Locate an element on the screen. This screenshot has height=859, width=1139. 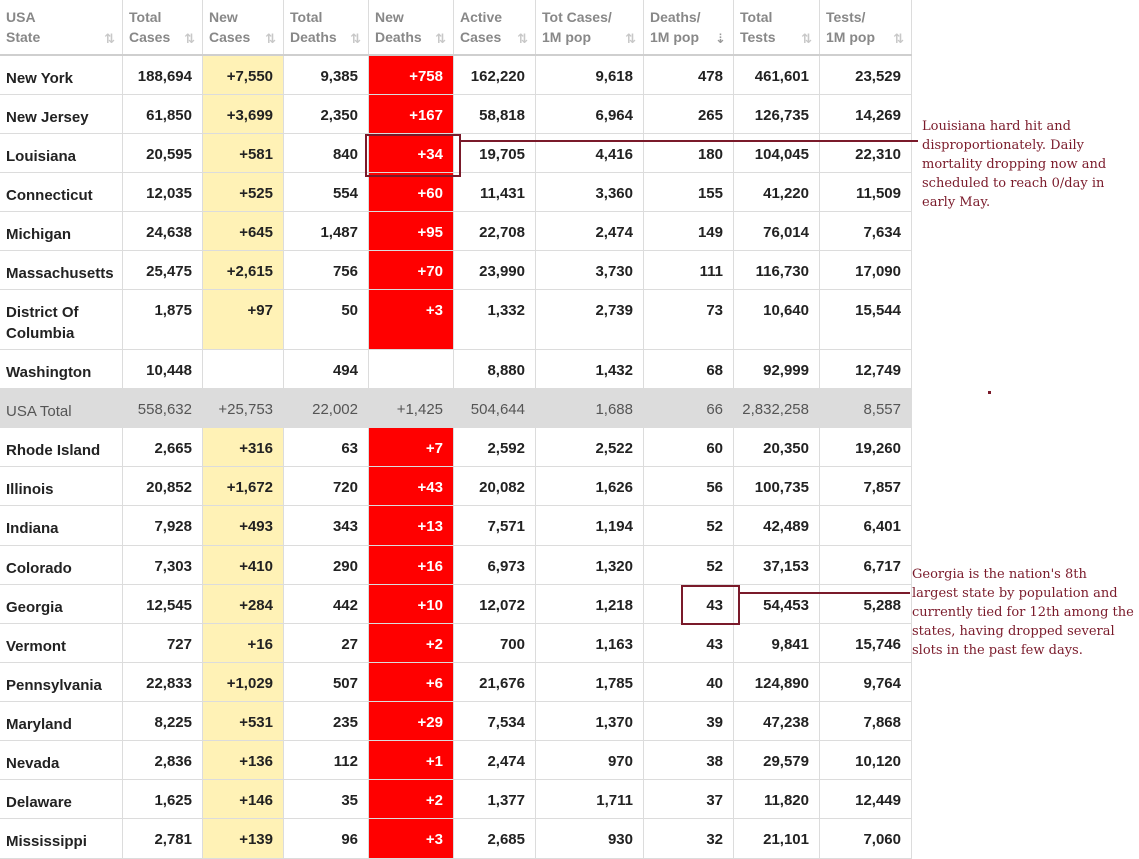
cell-value: 7,928 is located at coordinates (173, 526).